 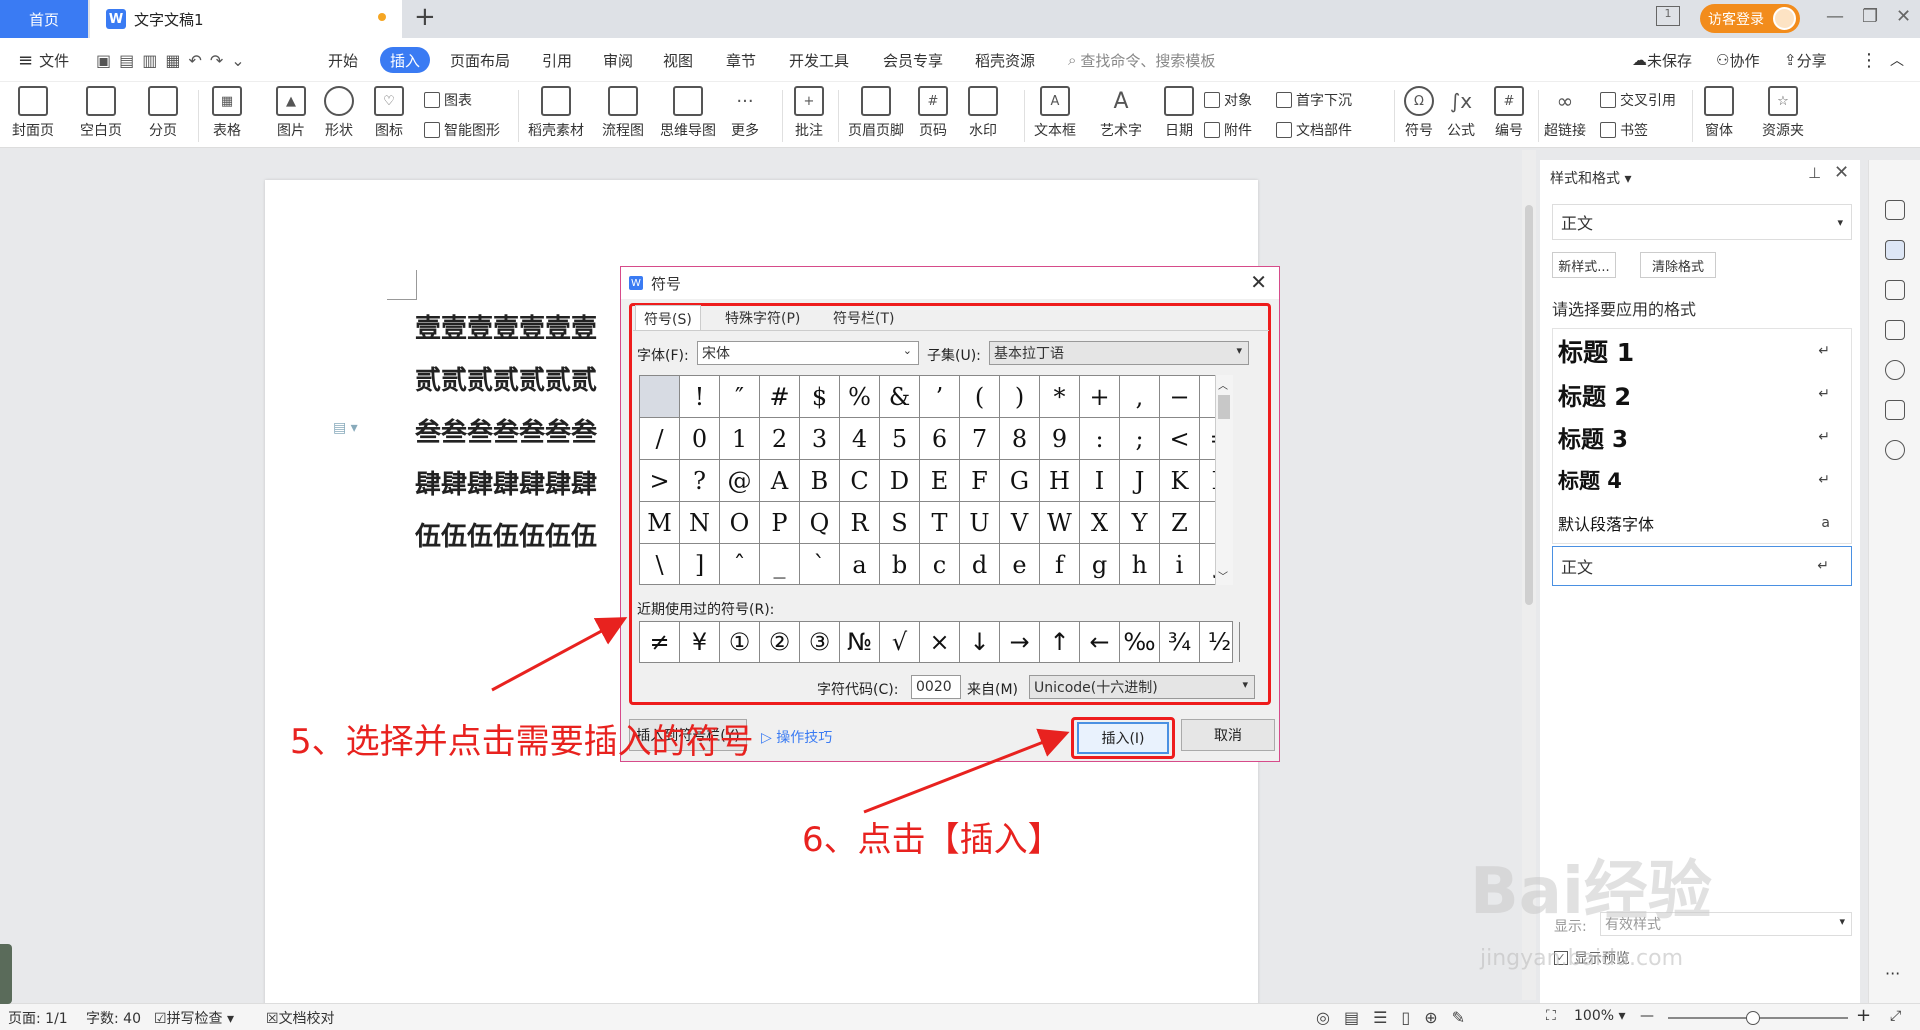 I want to click on annotation-step5: 5、选择并点击需要插入的符号, so click(x=522, y=742).